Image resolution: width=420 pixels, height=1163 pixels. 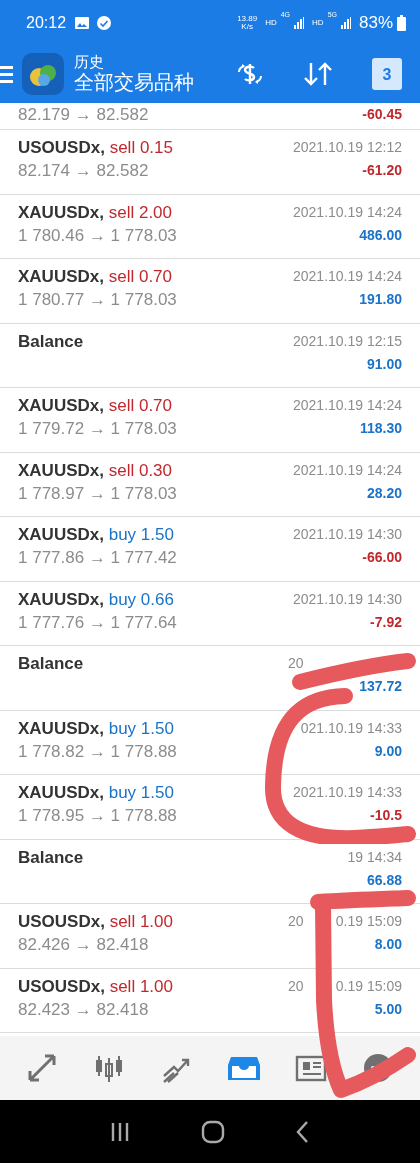 What do you see at coordinates (97, 622) in the screenshot?
I see `price-range: 1 777.76 → 1 777.64` at bounding box center [97, 622].